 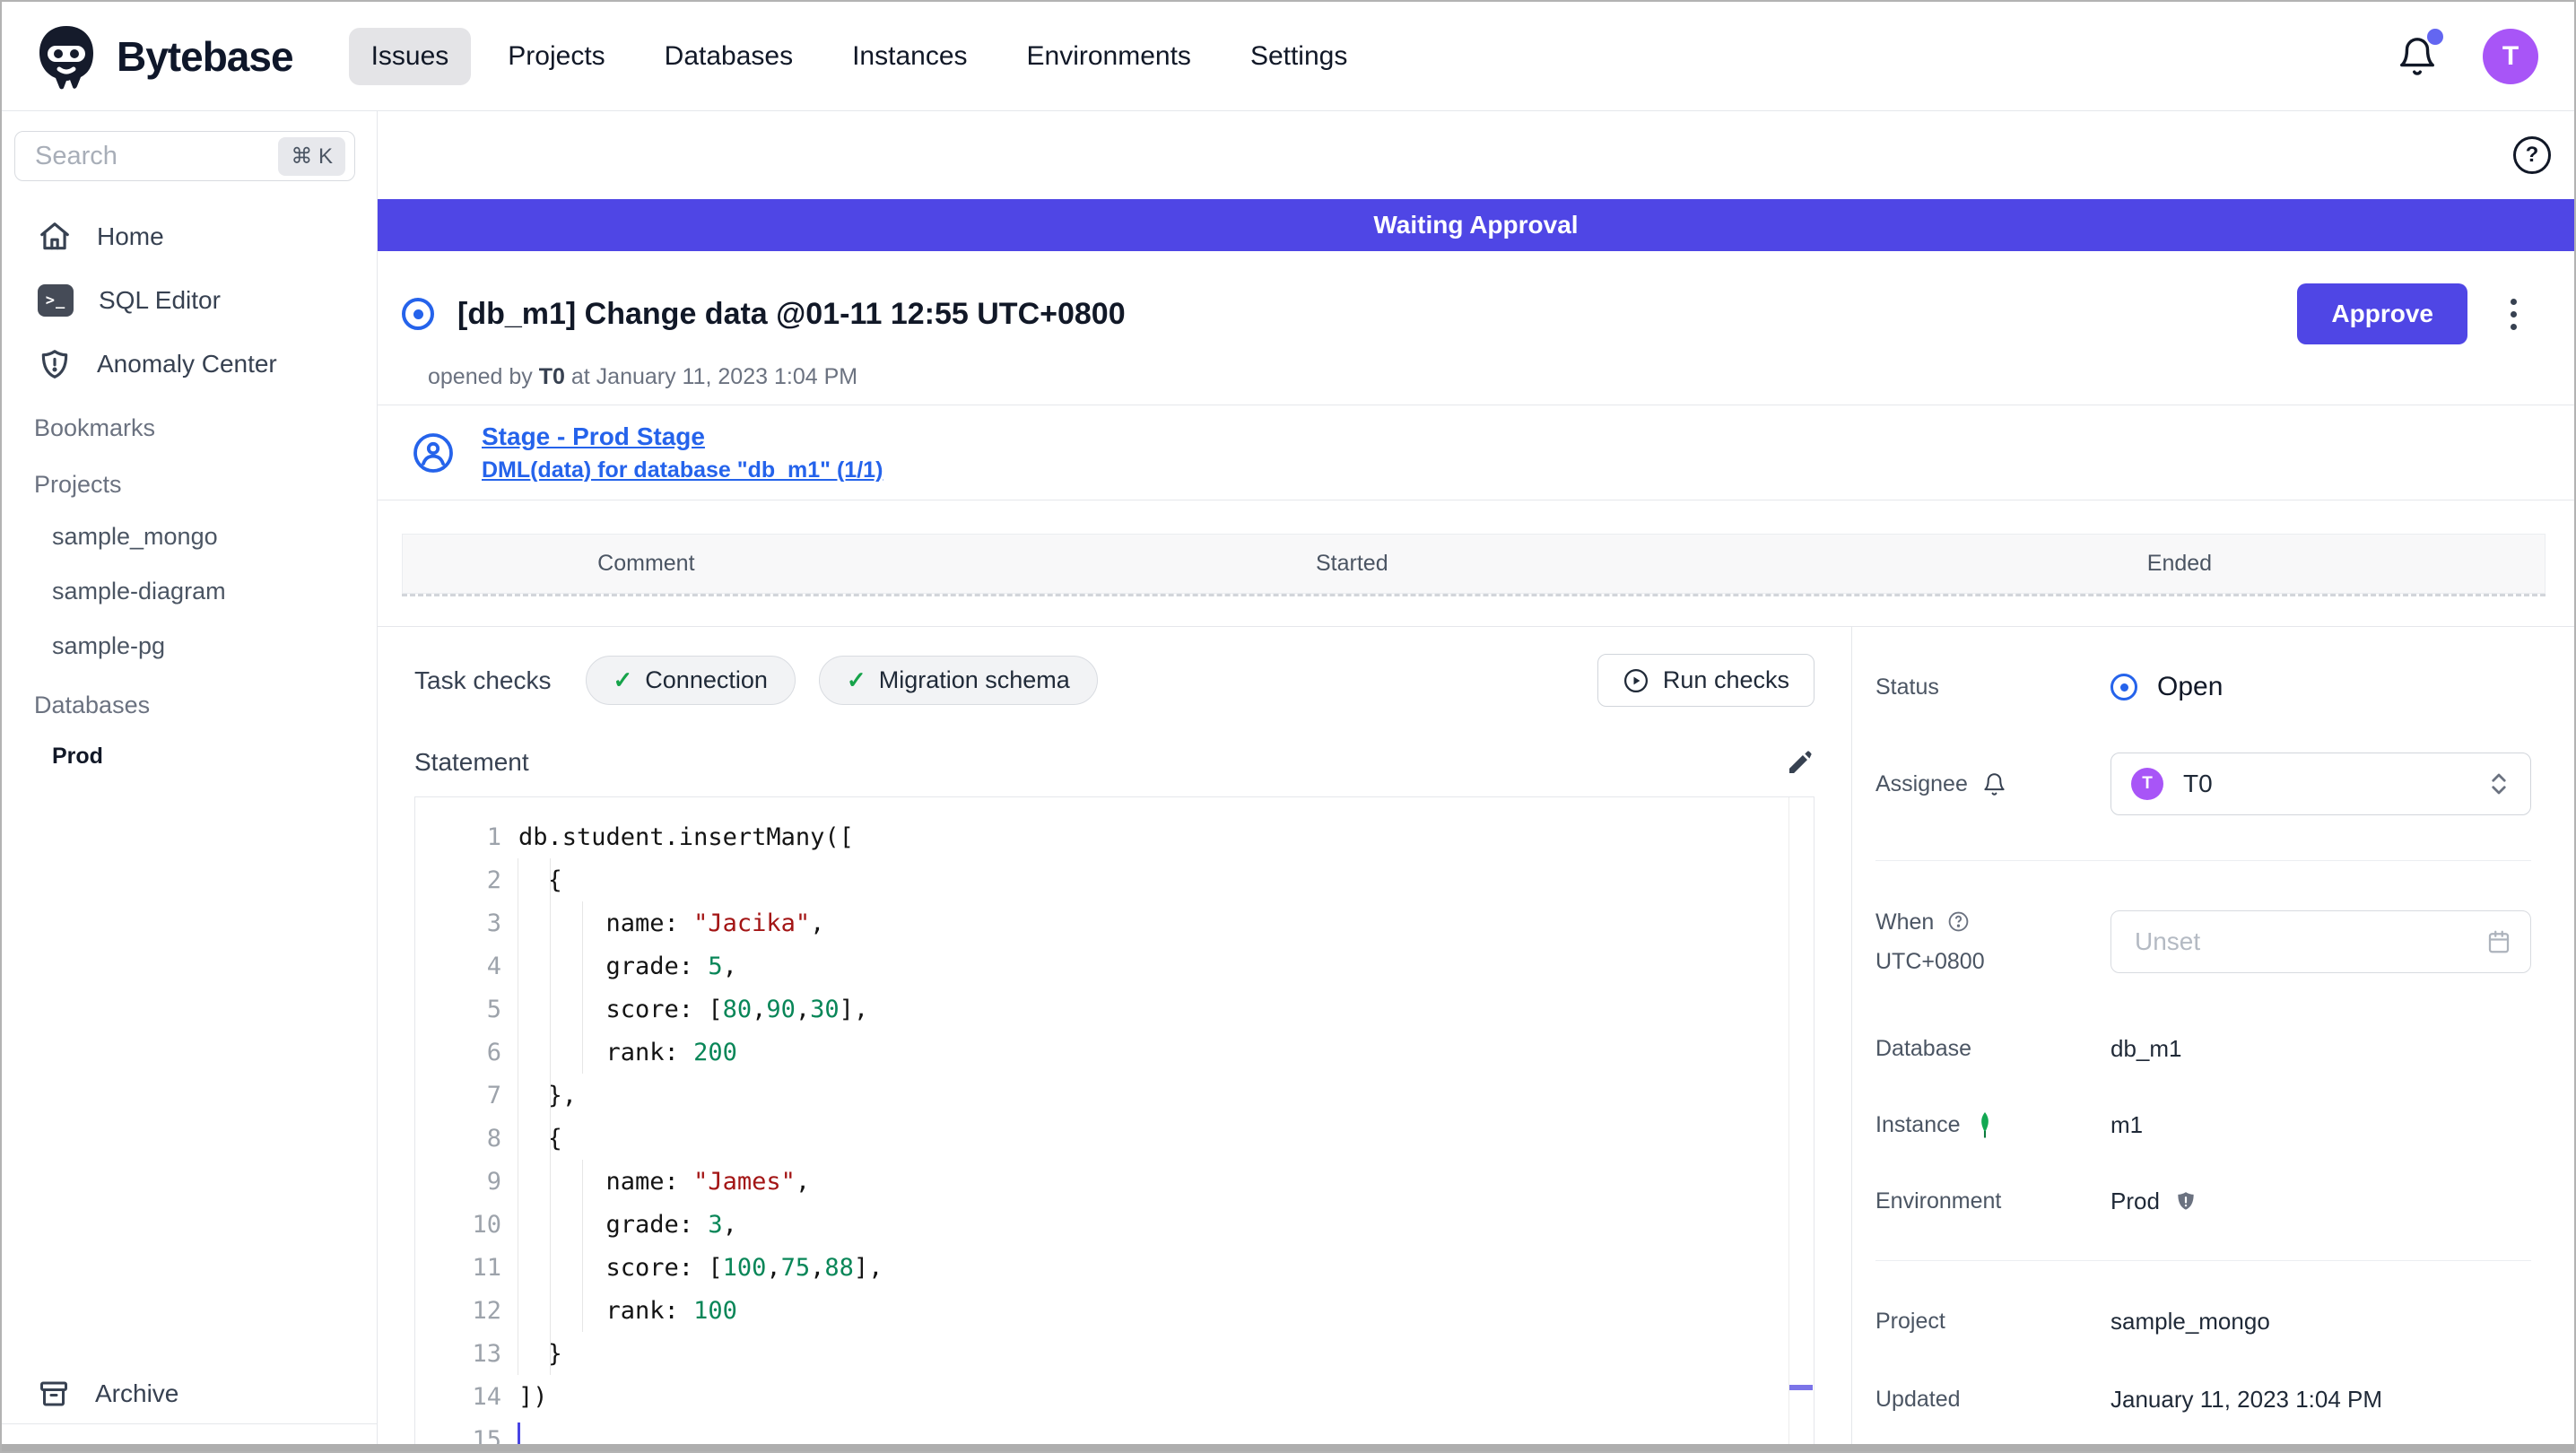 I want to click on stage-link: Stage - Prod Stage, so click(x=682, y=436).